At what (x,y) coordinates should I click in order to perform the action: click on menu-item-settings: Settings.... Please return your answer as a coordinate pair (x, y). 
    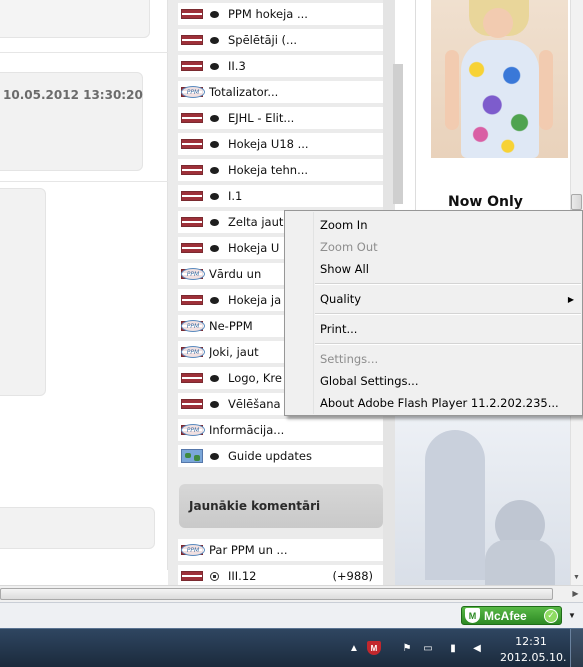
    Looking at the image, I should click on (434, 359).